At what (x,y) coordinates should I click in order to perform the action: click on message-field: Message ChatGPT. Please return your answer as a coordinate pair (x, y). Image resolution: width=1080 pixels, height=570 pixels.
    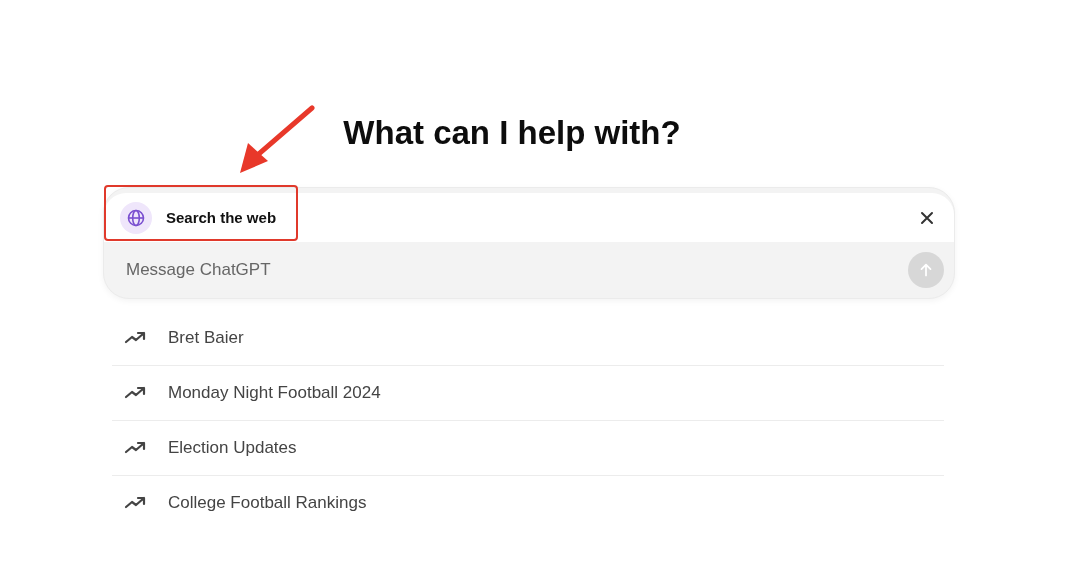
    Looking at the image, I should click on (426, 270).